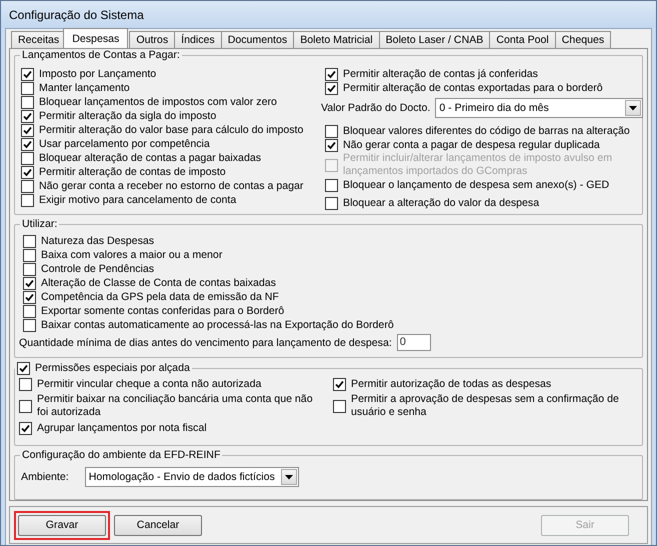 This screenshot has width=657, height=546. What do you see at coordinates (97, 269) in the screenshot?
I see `checkbox-label: Controle de Pendências` at bounding box center [97, 269].